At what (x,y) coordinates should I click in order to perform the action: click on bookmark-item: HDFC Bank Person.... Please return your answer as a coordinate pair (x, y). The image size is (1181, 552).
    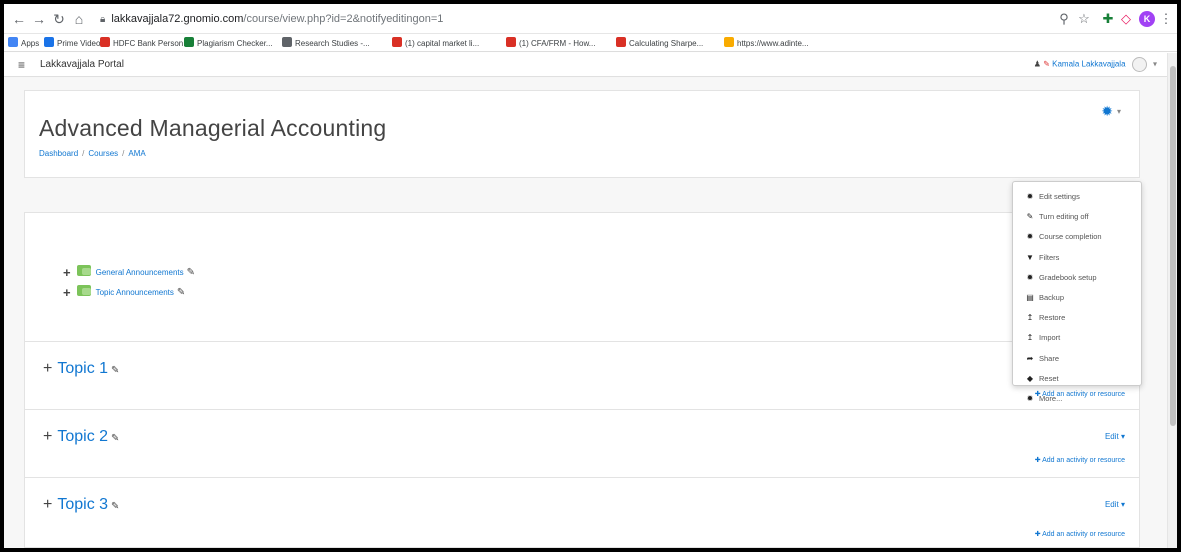
    Looking at the image, I should click on (145, 43).